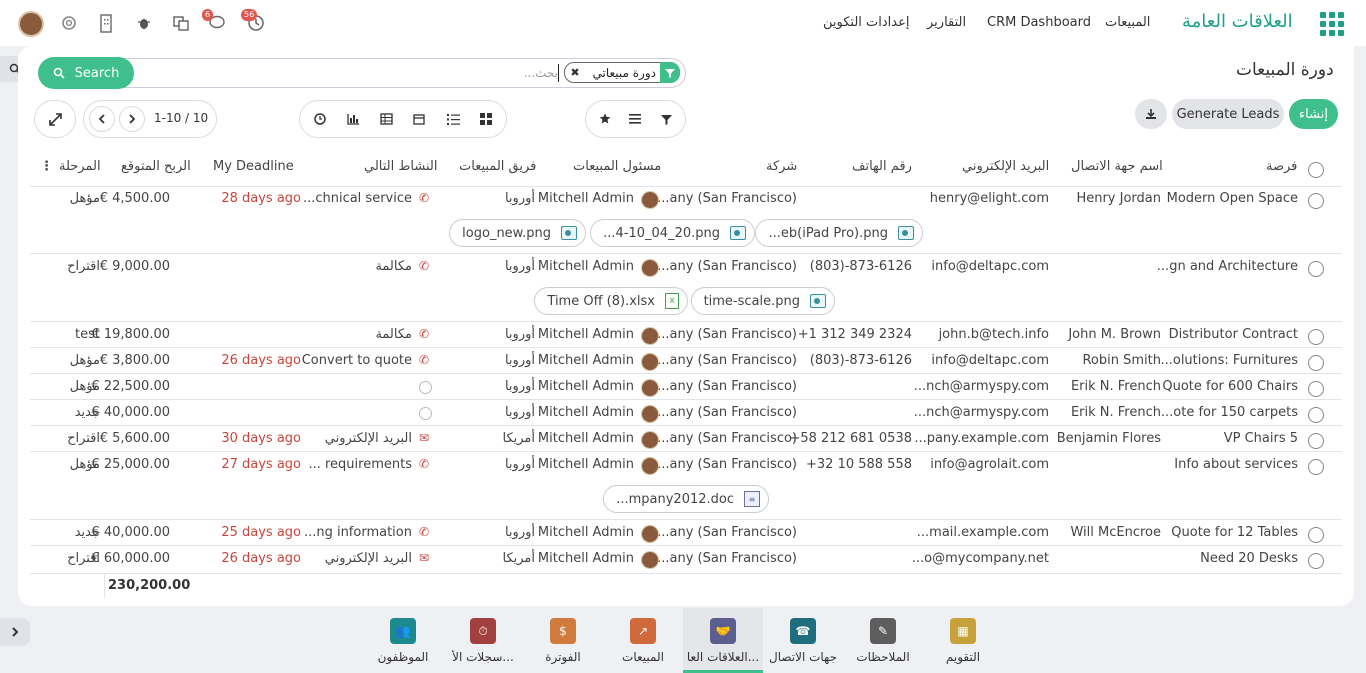  Describe the element at coordinates (643, 640) in the screenshot. I see `dock-app-sales: ↗ المبيعات` at that location.